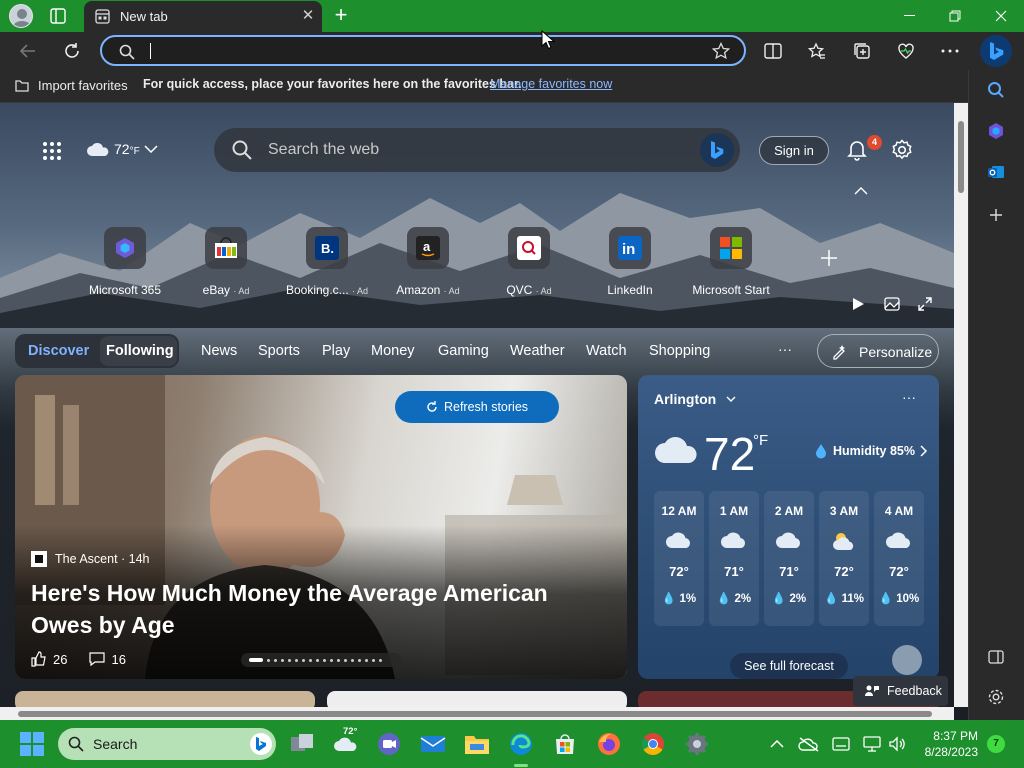 The height and width of the screenshot is (768, 1024). I want to click on carousel-indicator, so click(321, 660).